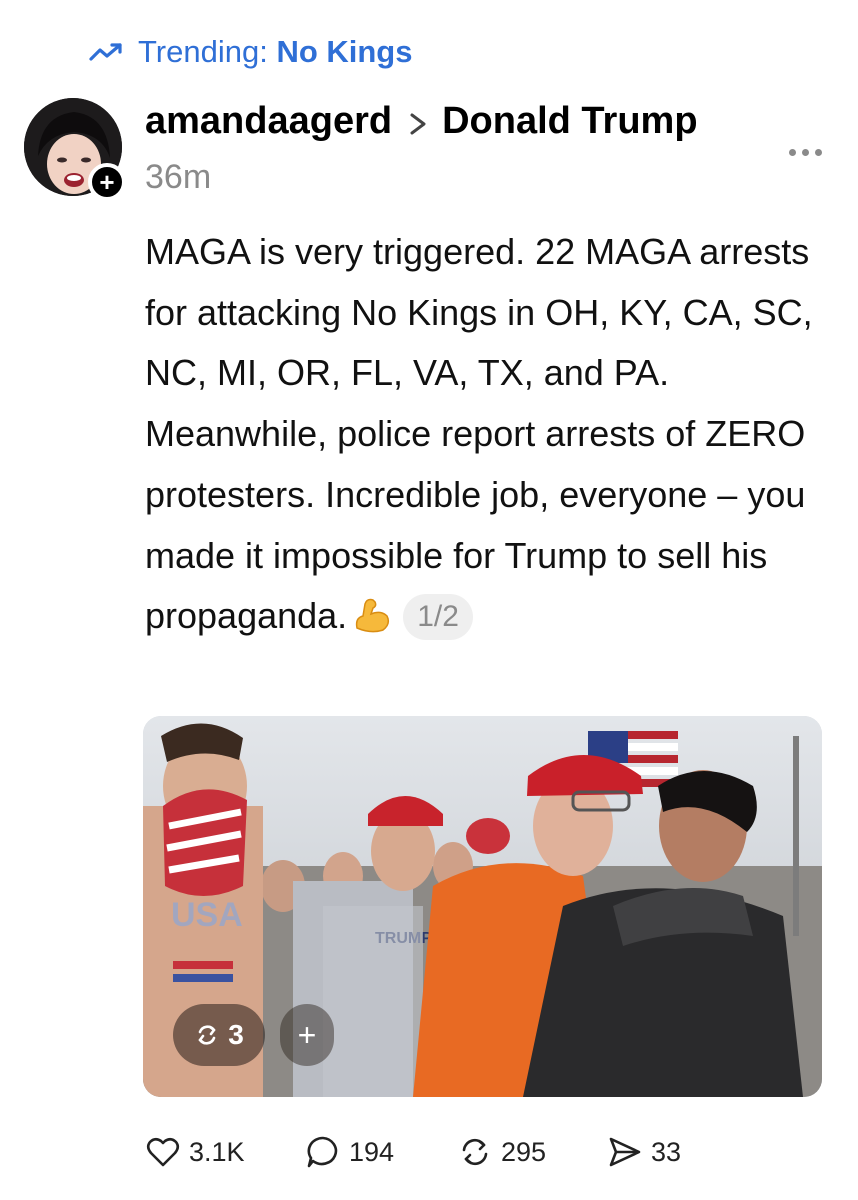 The image size is (858, 1200). What do you see at coordinates (203, 51) in the screenshot?
I see `trending-prefix: Trending:` at bounding box center [203, 51].